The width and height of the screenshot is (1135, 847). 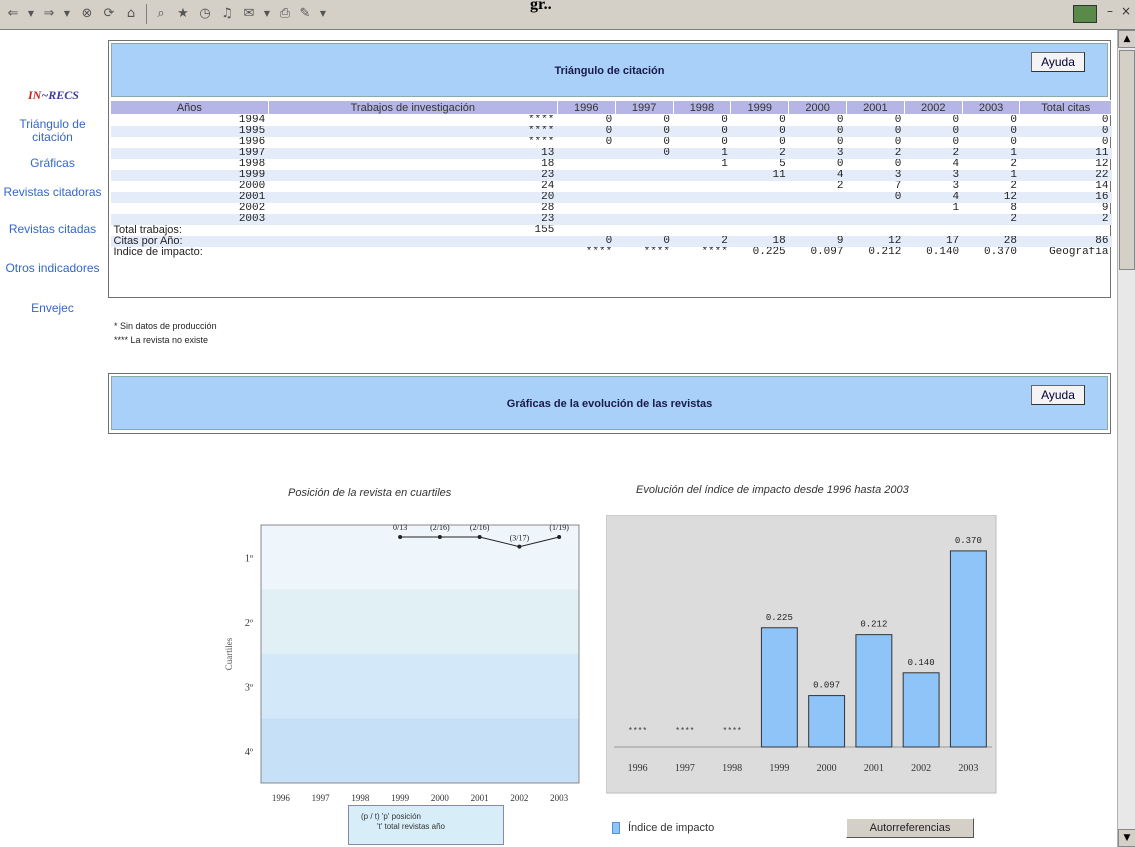 I want to click on citation-panel-header: Triángulo de citación Ayuda, so click(x=609, y=70).